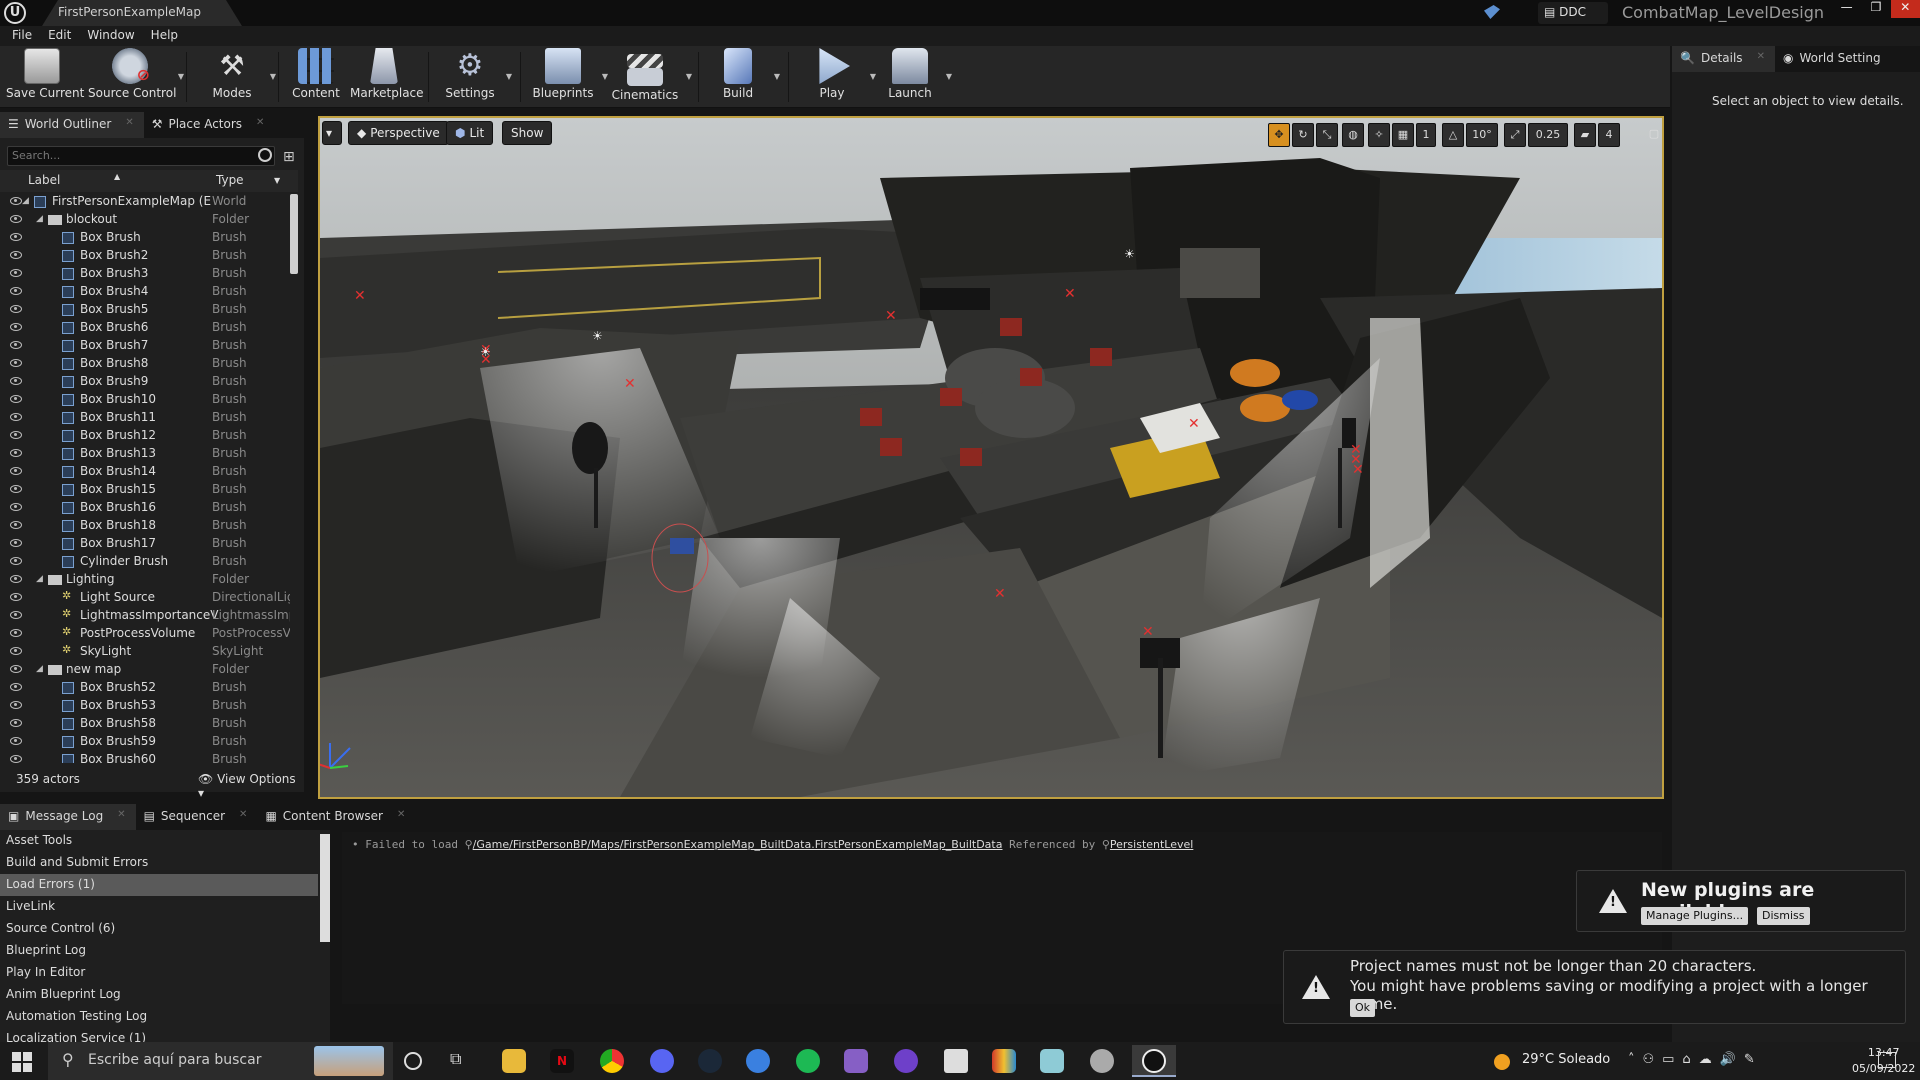 The height and width of the screenshot is (1080, 1920). Describe the element at coordinates (387, 77) in the screenshot. I see `marketplace-button: Marketplace` at that location.